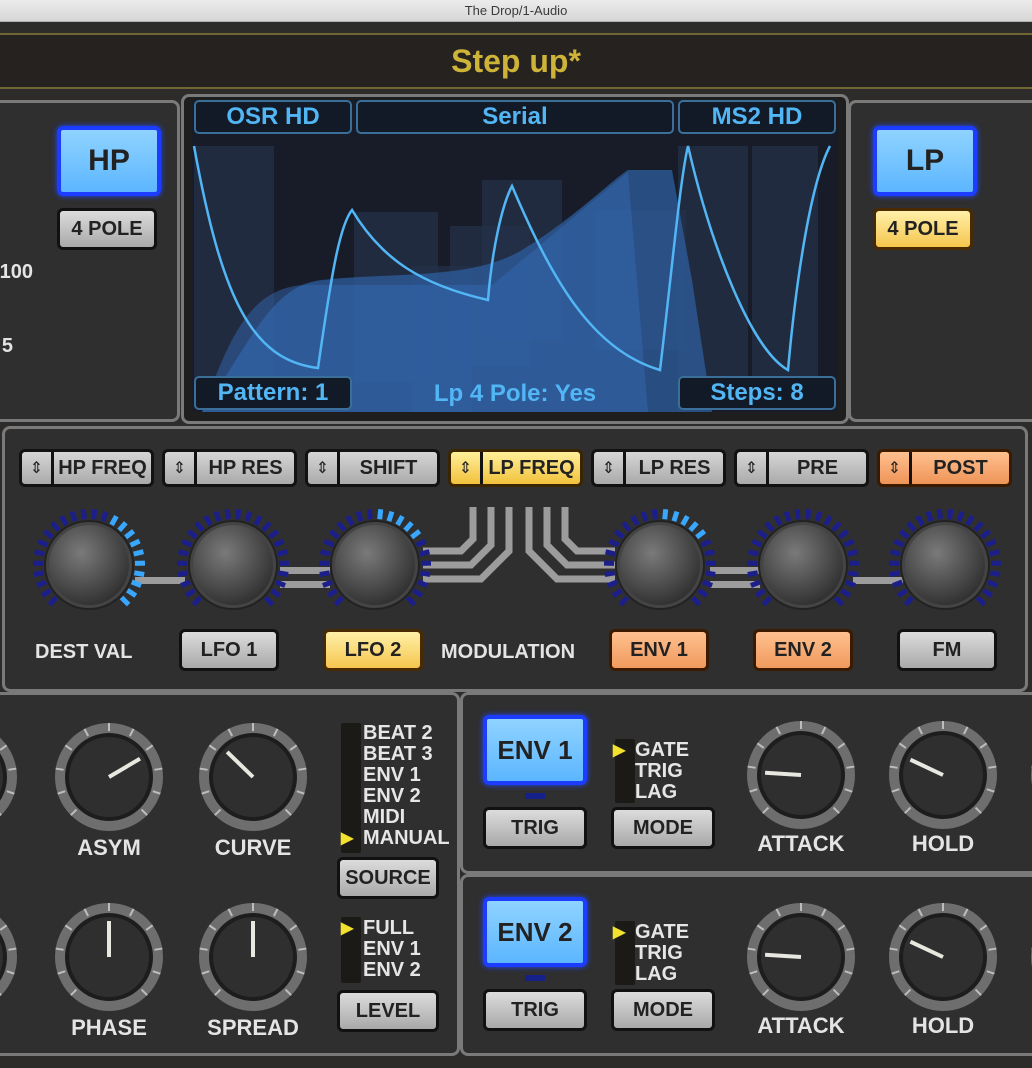 The height and width of the screenshot is (1068, 1032). Describe the element at coordinates (803, 650) in the screenshot. I see `mod-source-env-2: ENV 2` at that location.